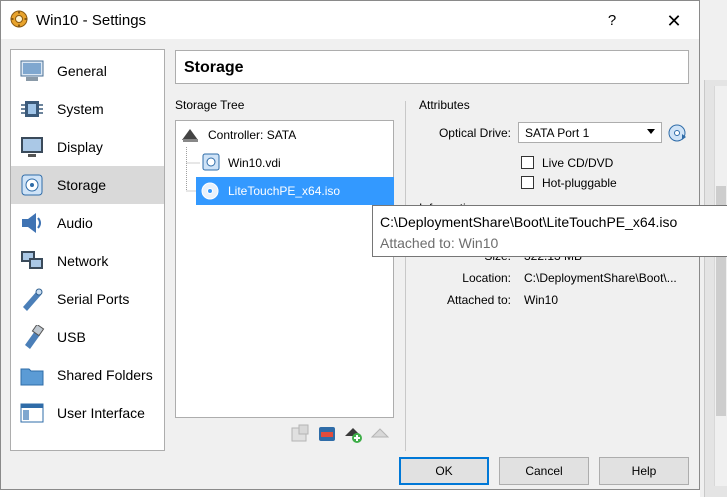  What do you see at coordinates (527, 182) in the screenshot?
I see `hot-pluggable-checkbox` at bounding box center [527, 182].